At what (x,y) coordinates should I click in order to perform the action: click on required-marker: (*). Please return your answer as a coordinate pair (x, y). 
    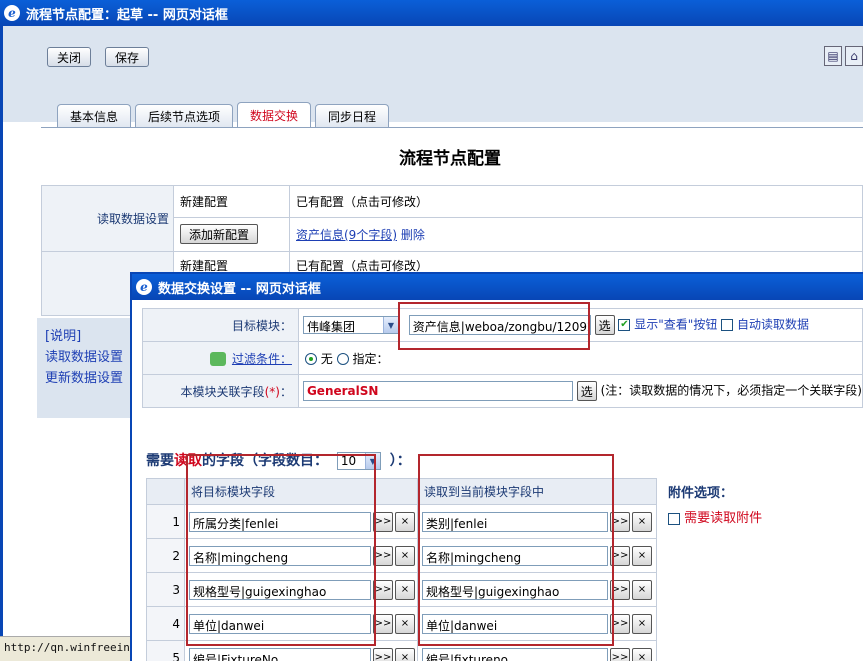
    Looking at the image, I should click on (272, 391).